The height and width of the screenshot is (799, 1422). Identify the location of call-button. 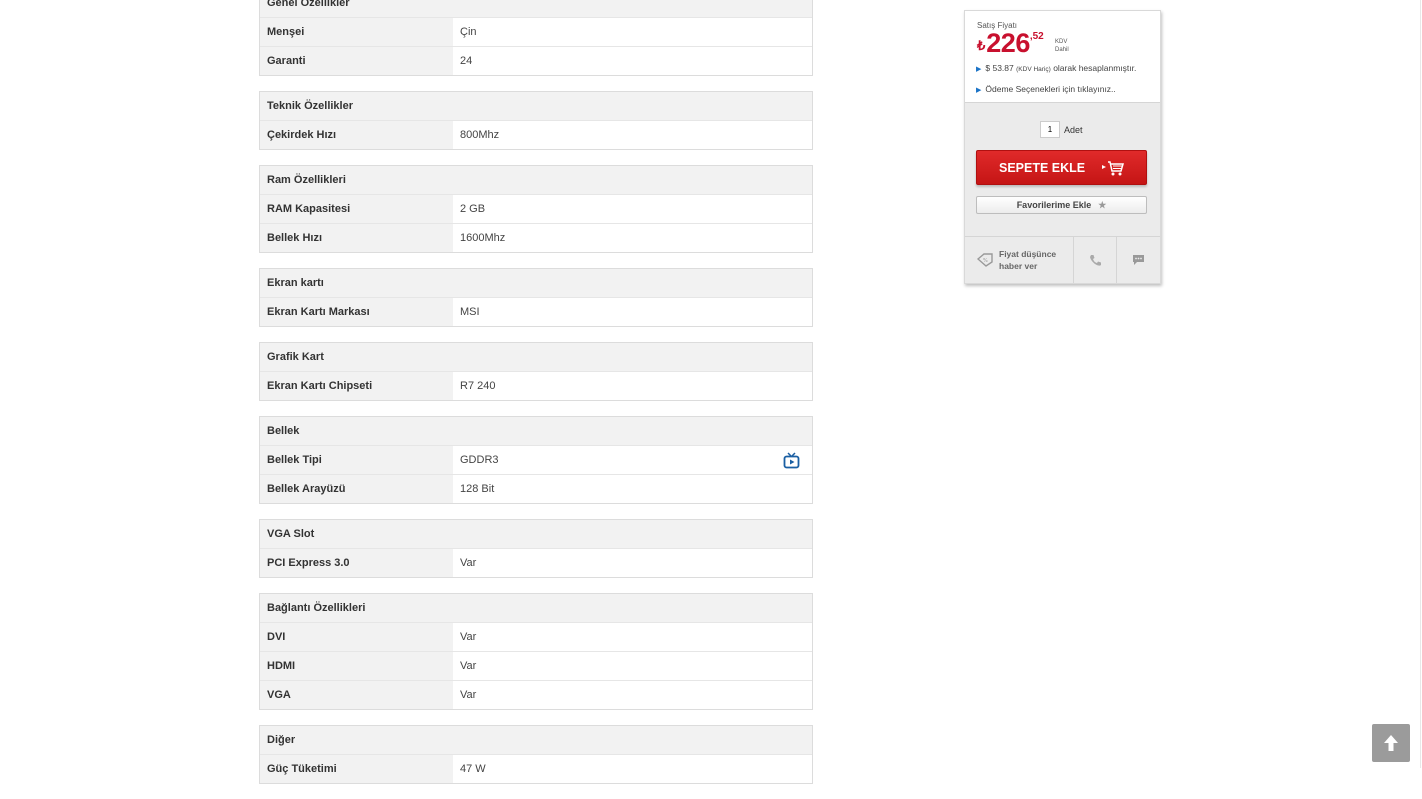
(1095, 260).